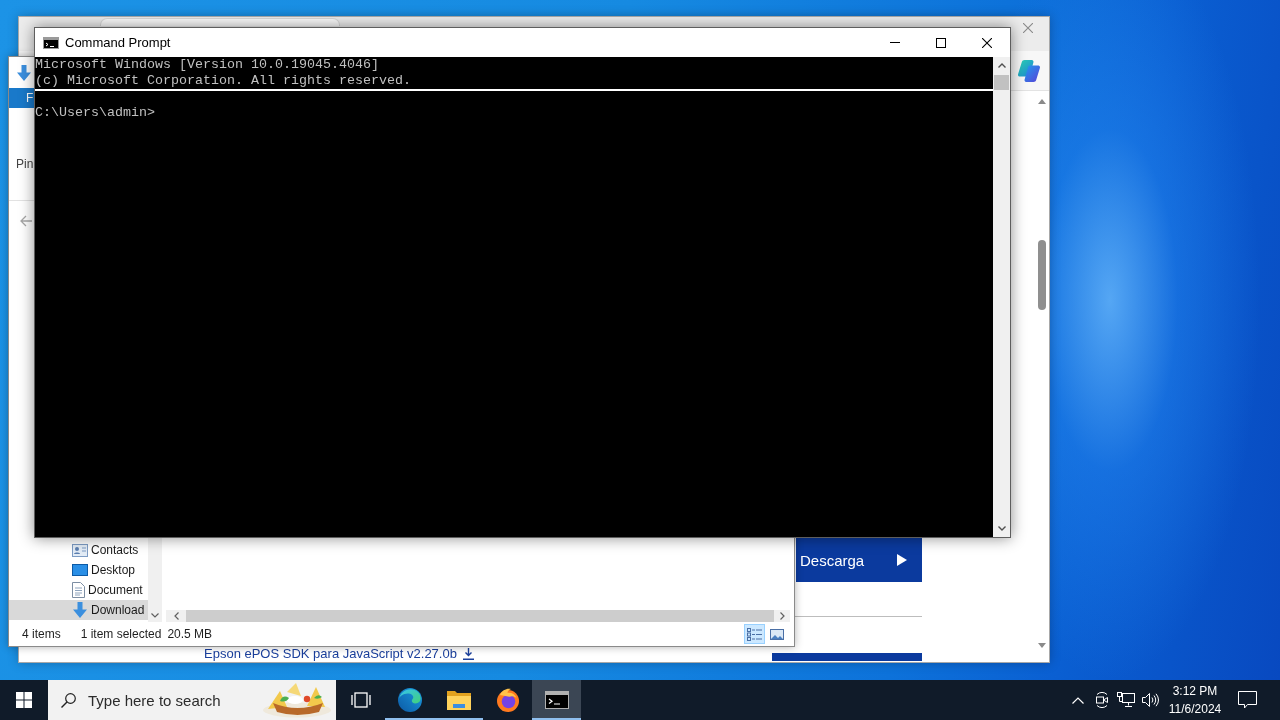 The image size is (1280, 720). I want to click on scroll-up-arrow-icon, so click(1042, 101).